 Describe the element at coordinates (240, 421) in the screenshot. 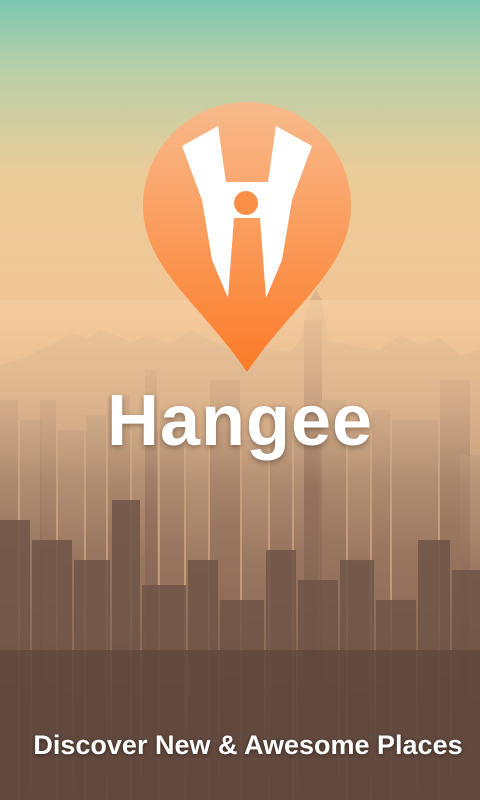

I see `app-name: Hangee` at that location.